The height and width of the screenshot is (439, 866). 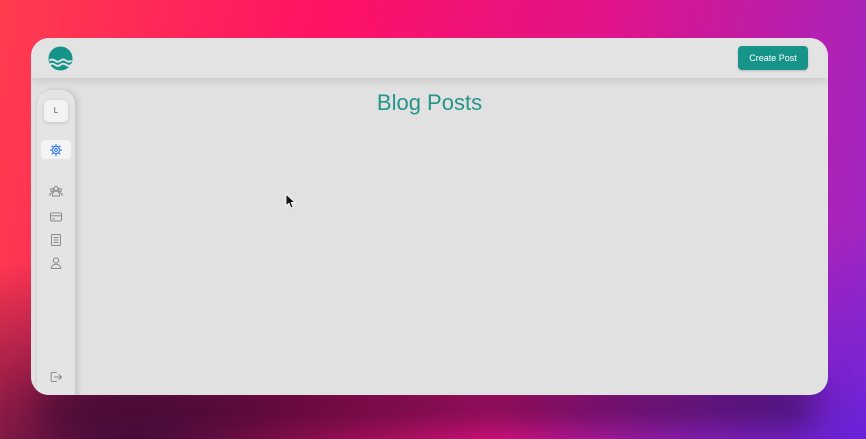 I want to click on sidebar-item-settings, so click(x=56, y=149).